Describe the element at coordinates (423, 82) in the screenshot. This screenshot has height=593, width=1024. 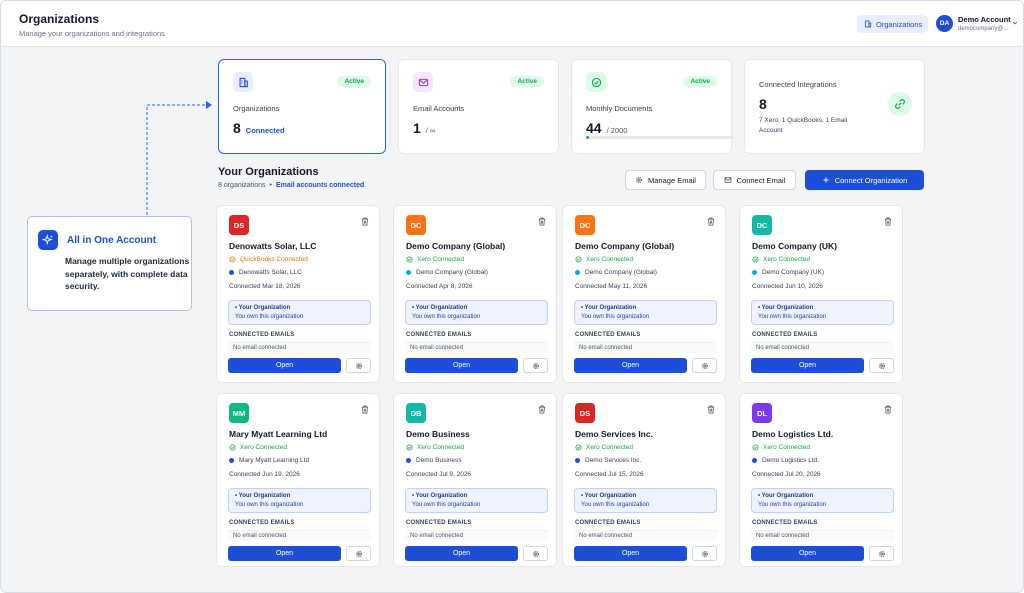
I see `mail-icon` at that location.